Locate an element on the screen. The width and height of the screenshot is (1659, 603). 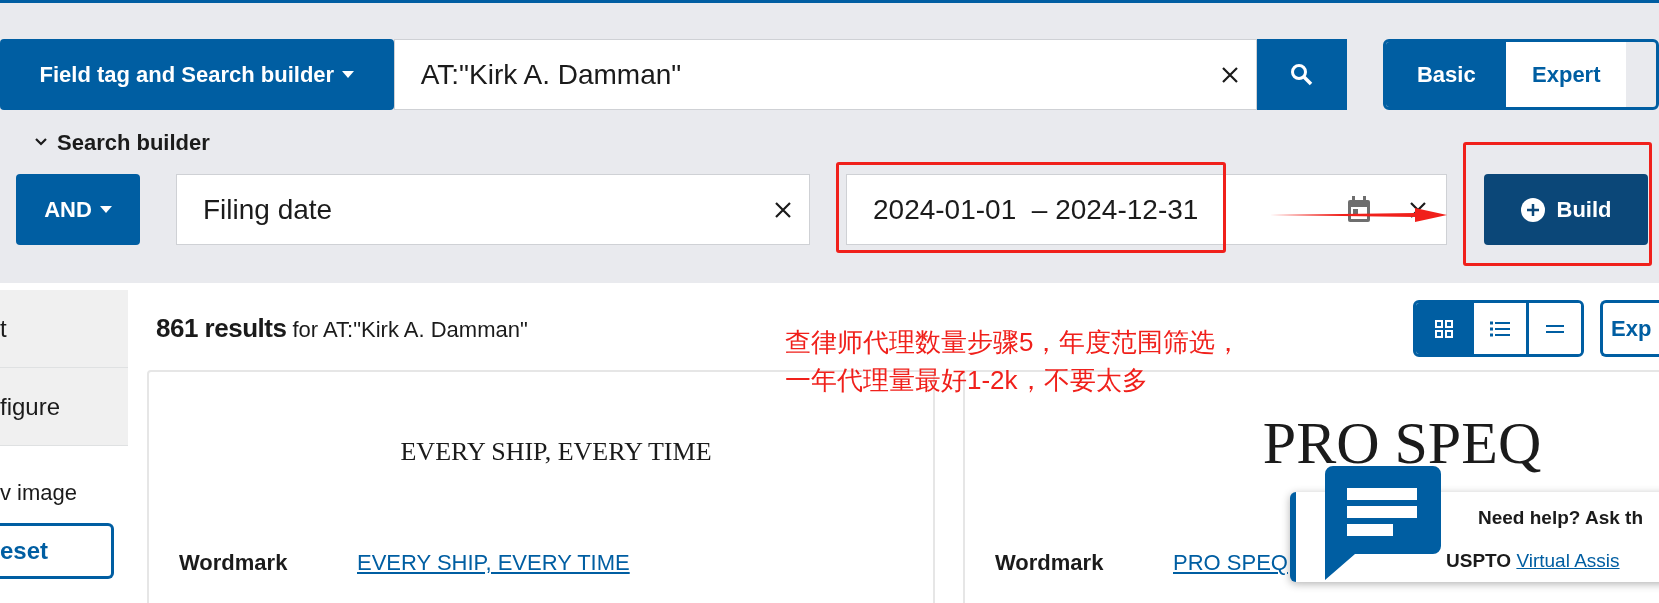
date-range-field: 2024-01-01 – 2024-12-31 is located at coordinates (1146, 209).